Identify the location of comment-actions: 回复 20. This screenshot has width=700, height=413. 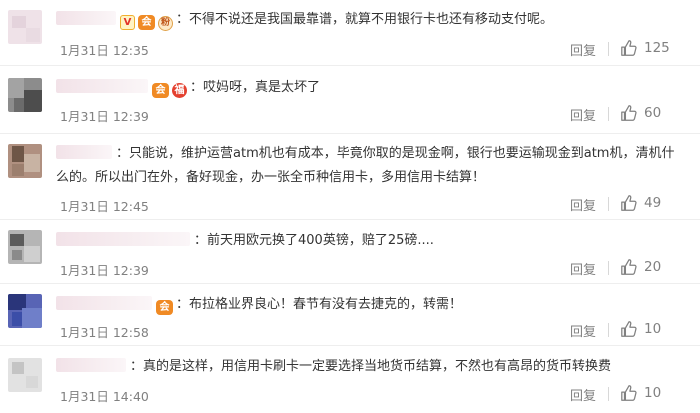
(630, 268).